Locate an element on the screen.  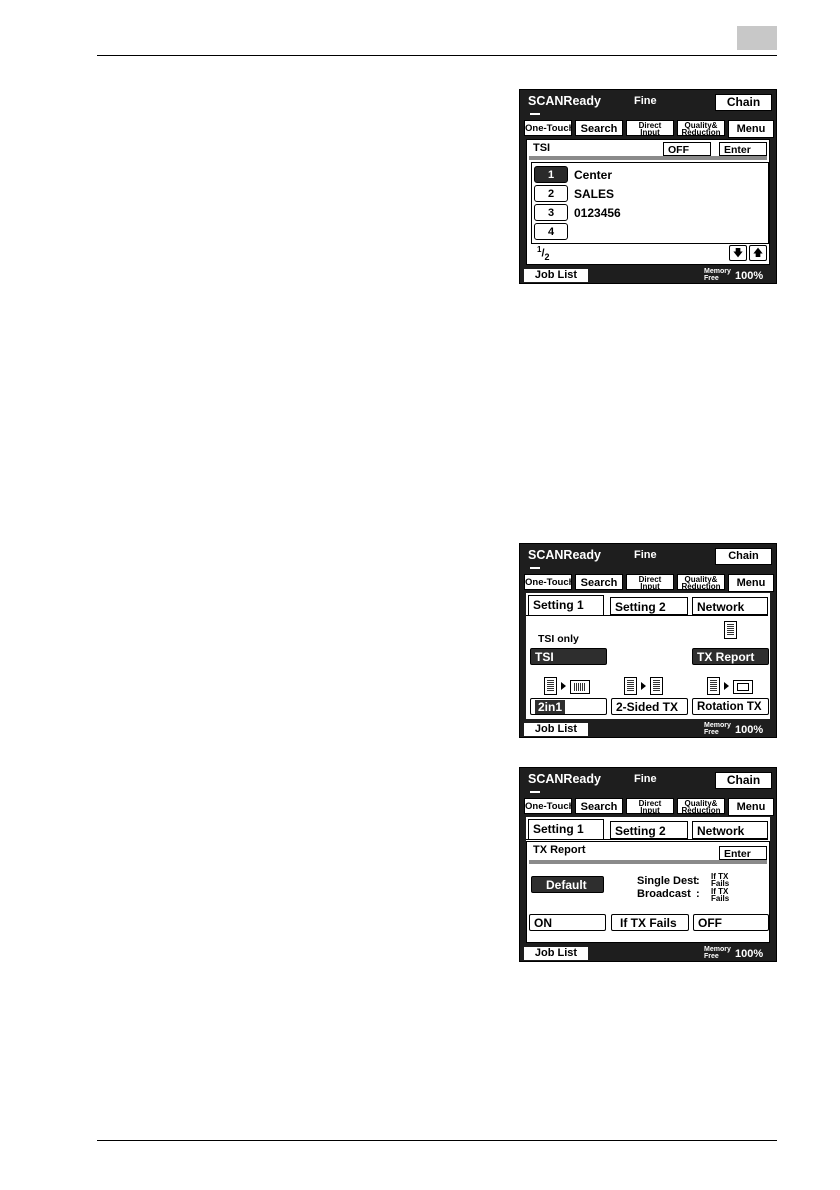
panel-title: TSI is located at coordinates (542, 148).